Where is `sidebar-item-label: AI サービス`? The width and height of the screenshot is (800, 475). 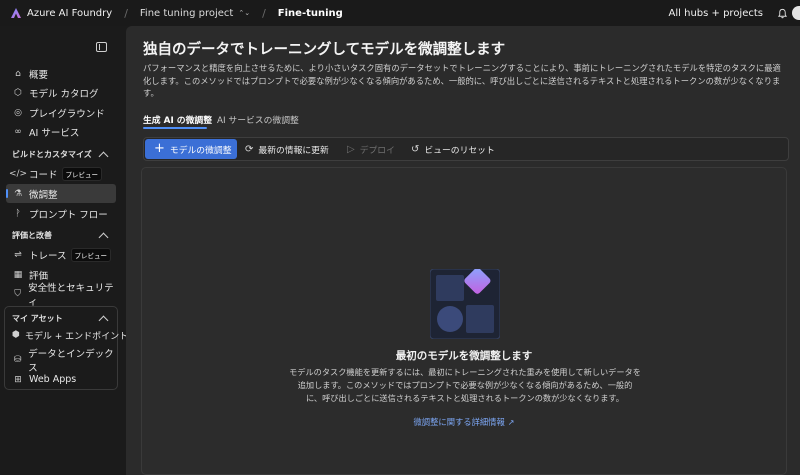
sidebar-item-label: AI サービス is located at coordinates (54, 133).